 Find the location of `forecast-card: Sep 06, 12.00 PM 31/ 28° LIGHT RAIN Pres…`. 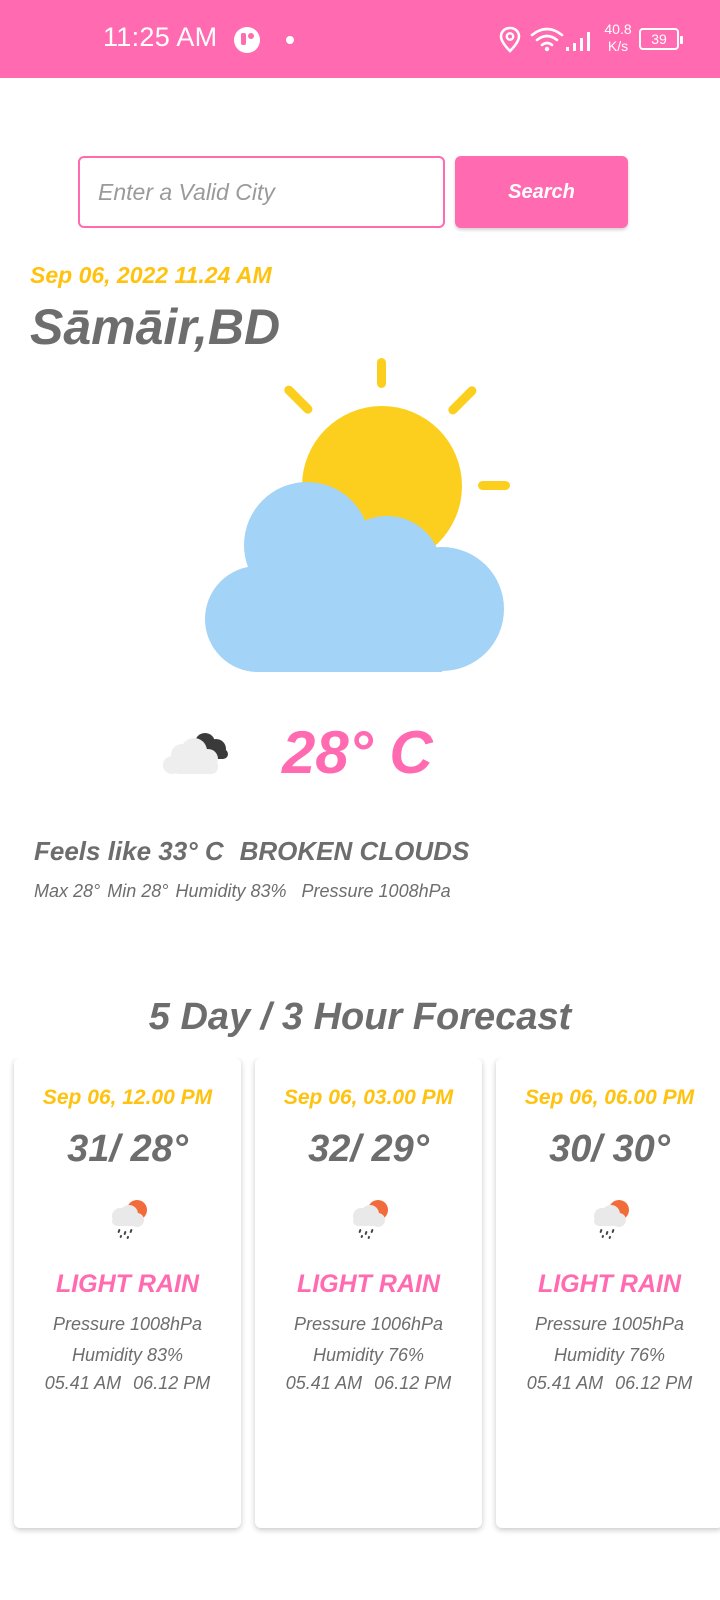

forecast-card: Sep 06, 12.00 PM 31/ 28° LIGHT RAIN Pres… is located at coordinates (127, 1293).